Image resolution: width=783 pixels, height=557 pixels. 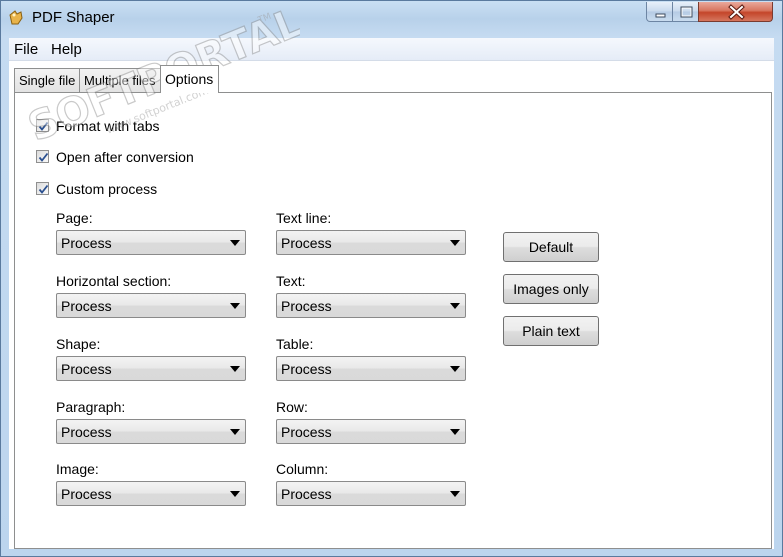 I want to click on open-after-conversion-label: Open after conversion, so click(x=125, y=157).